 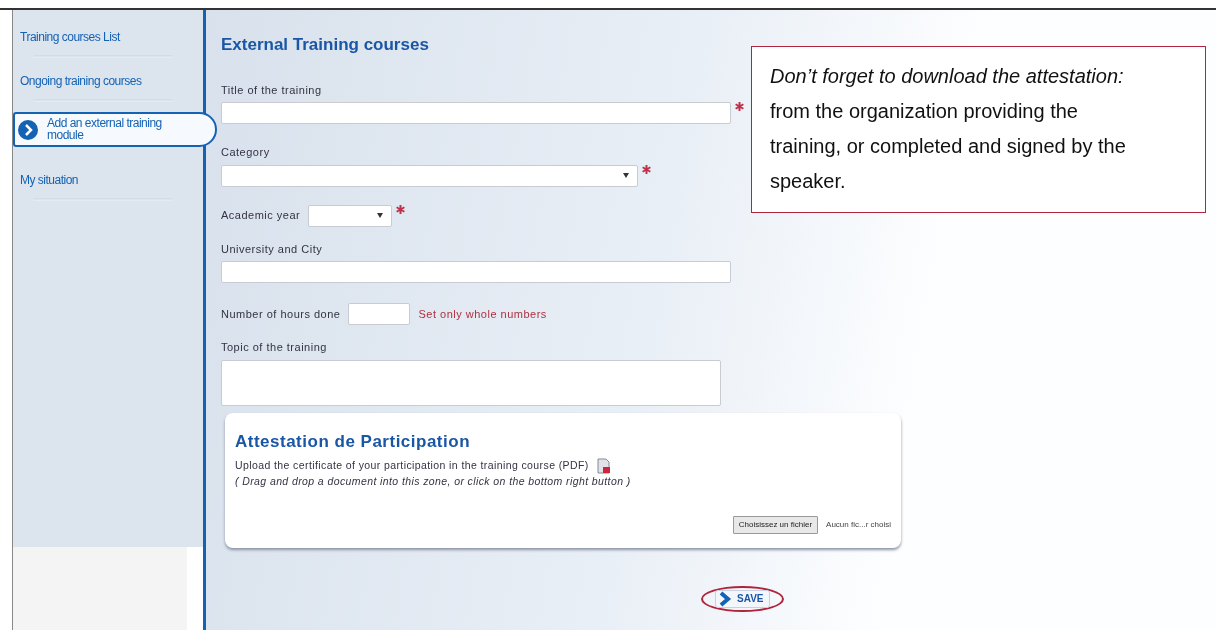 What do you see at coordinates (261, 216) in the screenshot?
I see `field-label: Academic year` at bounding box center [261, 216].